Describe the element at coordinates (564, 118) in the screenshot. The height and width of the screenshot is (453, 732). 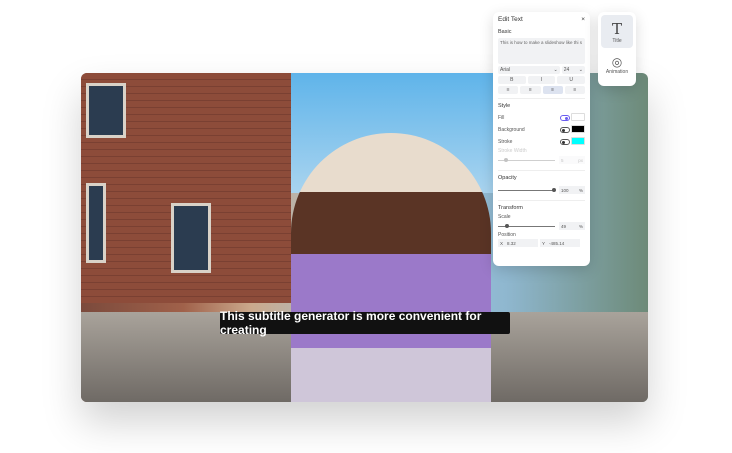
I see `fill-toggle` at that location.